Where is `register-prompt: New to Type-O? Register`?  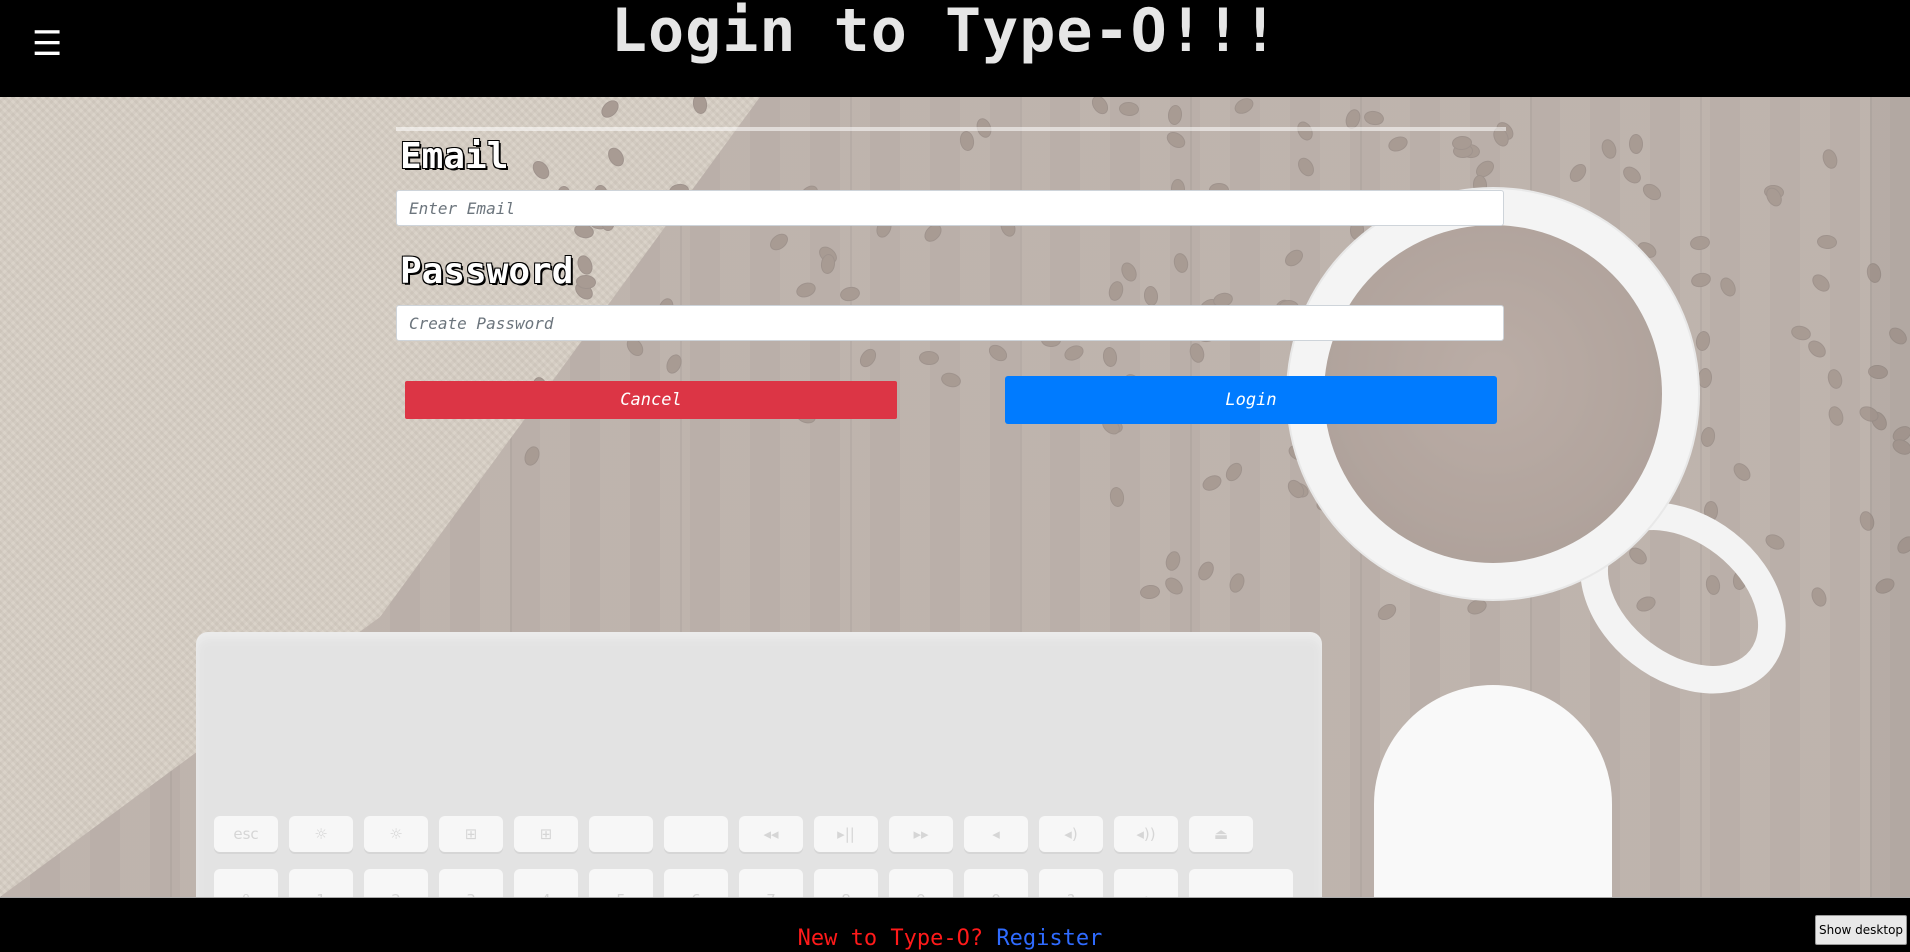 register-prompt: New to Type-O? Register is located at coordinates (950, 939).